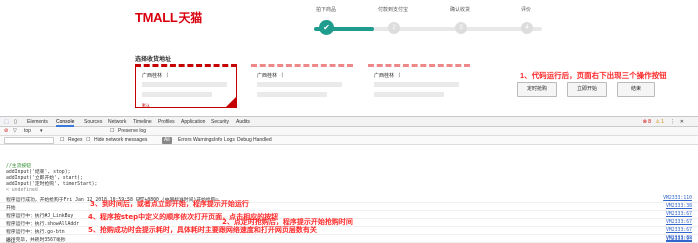 The height and width of the screenshot is (243, 698). I want to click on log-text: 停止, so click(11, 241).